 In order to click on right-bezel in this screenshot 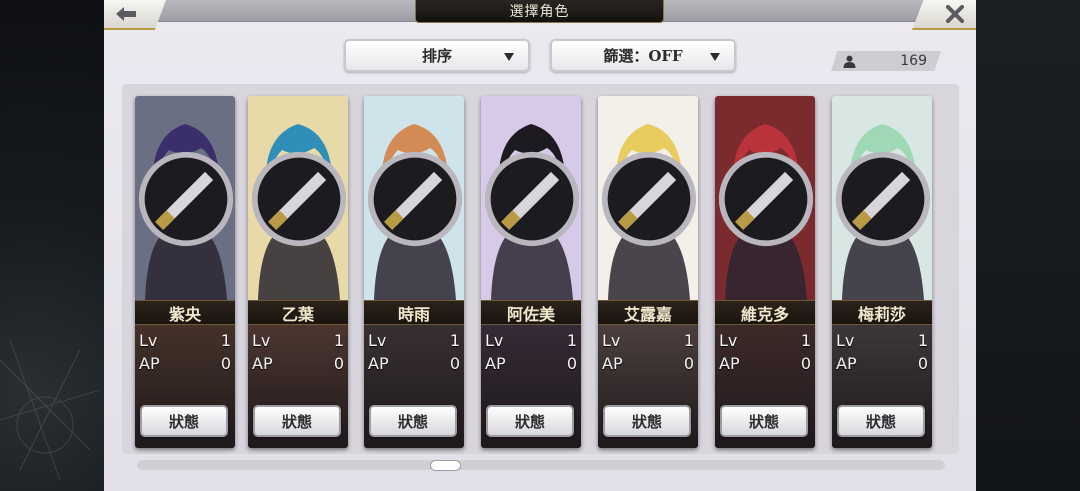, I will do `click(1028, 245)`.